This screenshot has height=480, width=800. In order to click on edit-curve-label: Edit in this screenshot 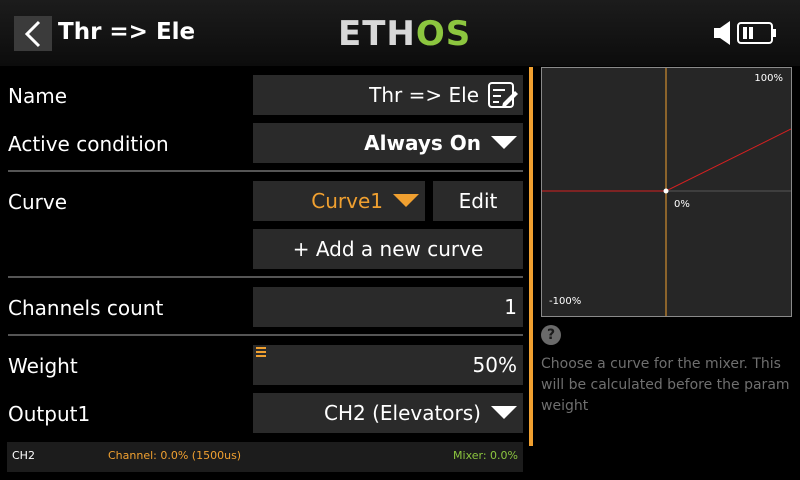, I will do `click(478, 201)`.